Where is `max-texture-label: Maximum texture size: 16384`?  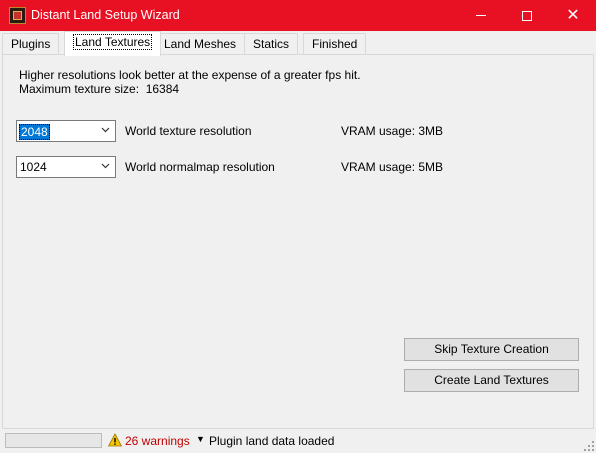 max-texture-label: Maximum texture size: 16384 is located at coordinates (99, 89).